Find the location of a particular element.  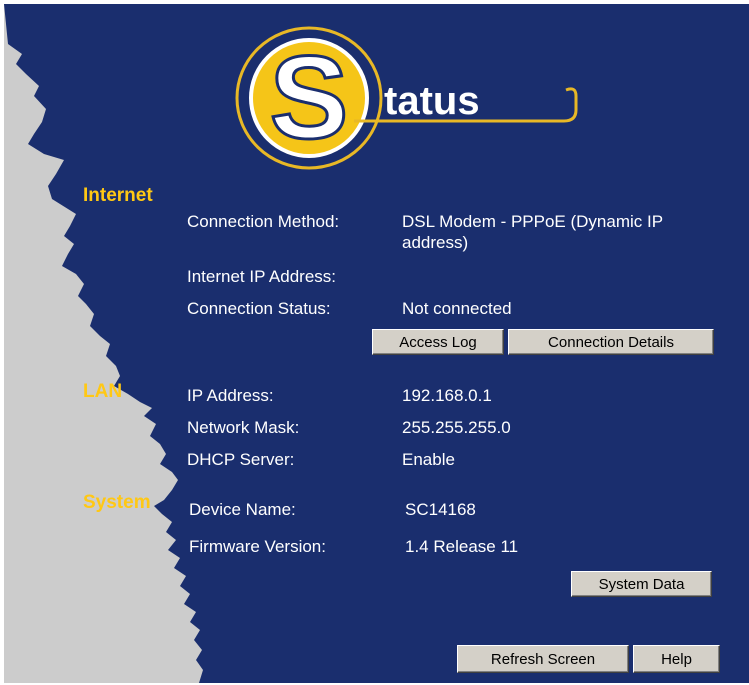

device-name-label: Device Name: is located at coordinates (242, 509).